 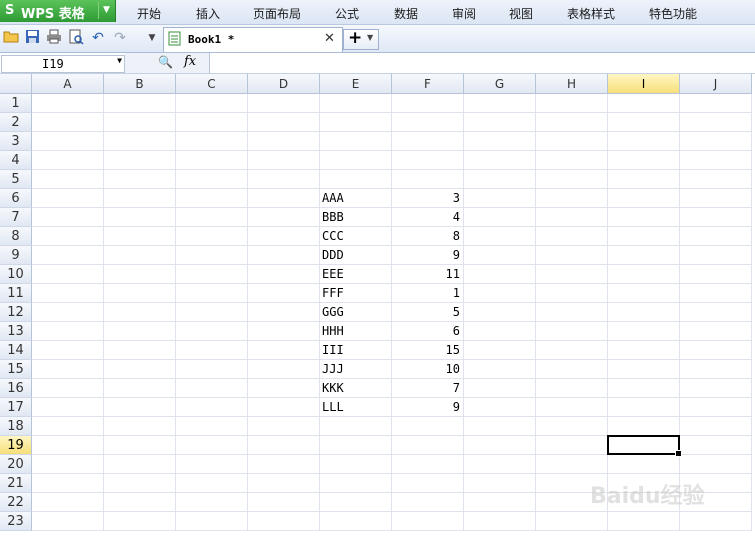 I want to click on cell-A2, so click(x=68, y=122).